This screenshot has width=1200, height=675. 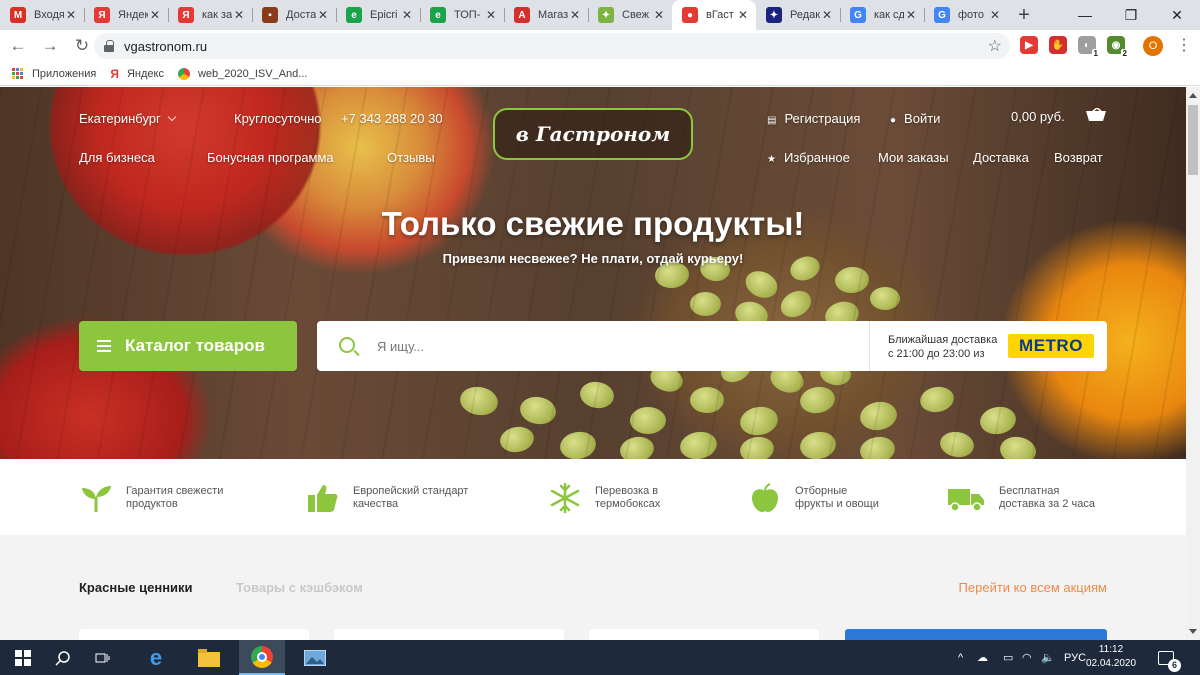 What do you see at coordinates (913, 157) in the screenshot?
I see `nav-my-orders: Мои заказы` at bounding box center [913, 157].